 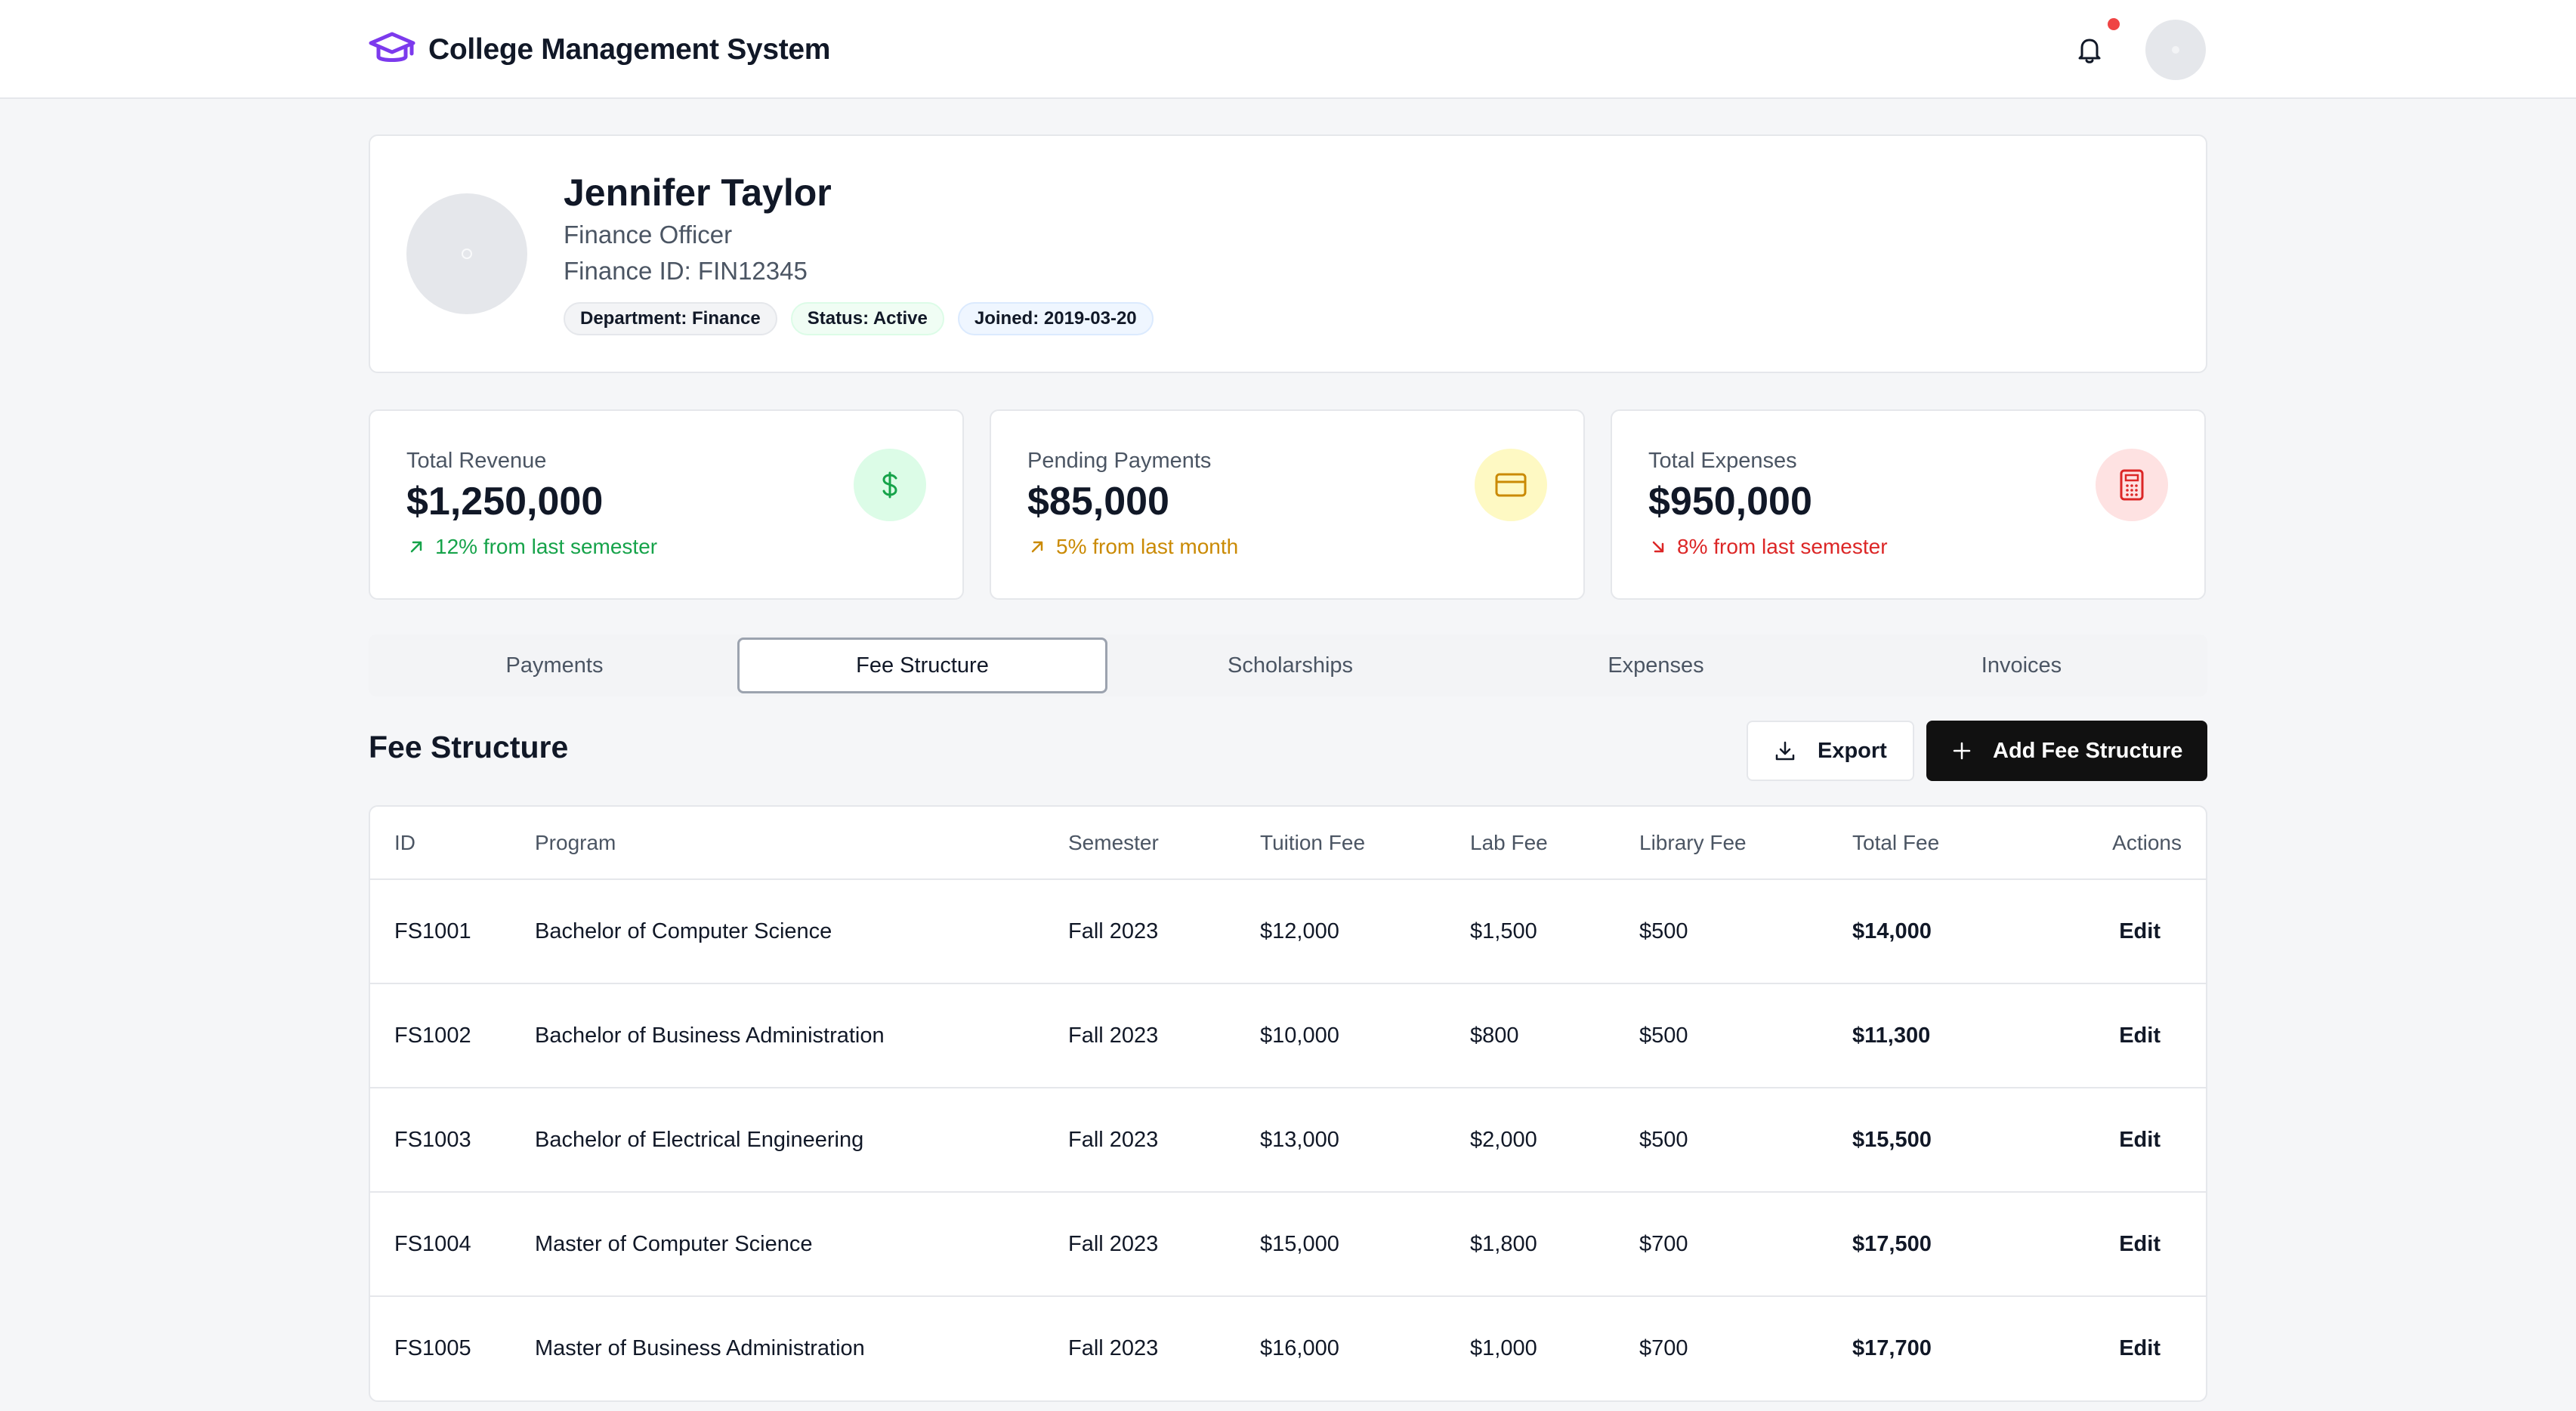 What do you see at coordinates (1554, 1035) in the screenshot?
I see `cell-lab-fee: $800` at bounding box center [1554, 1035].